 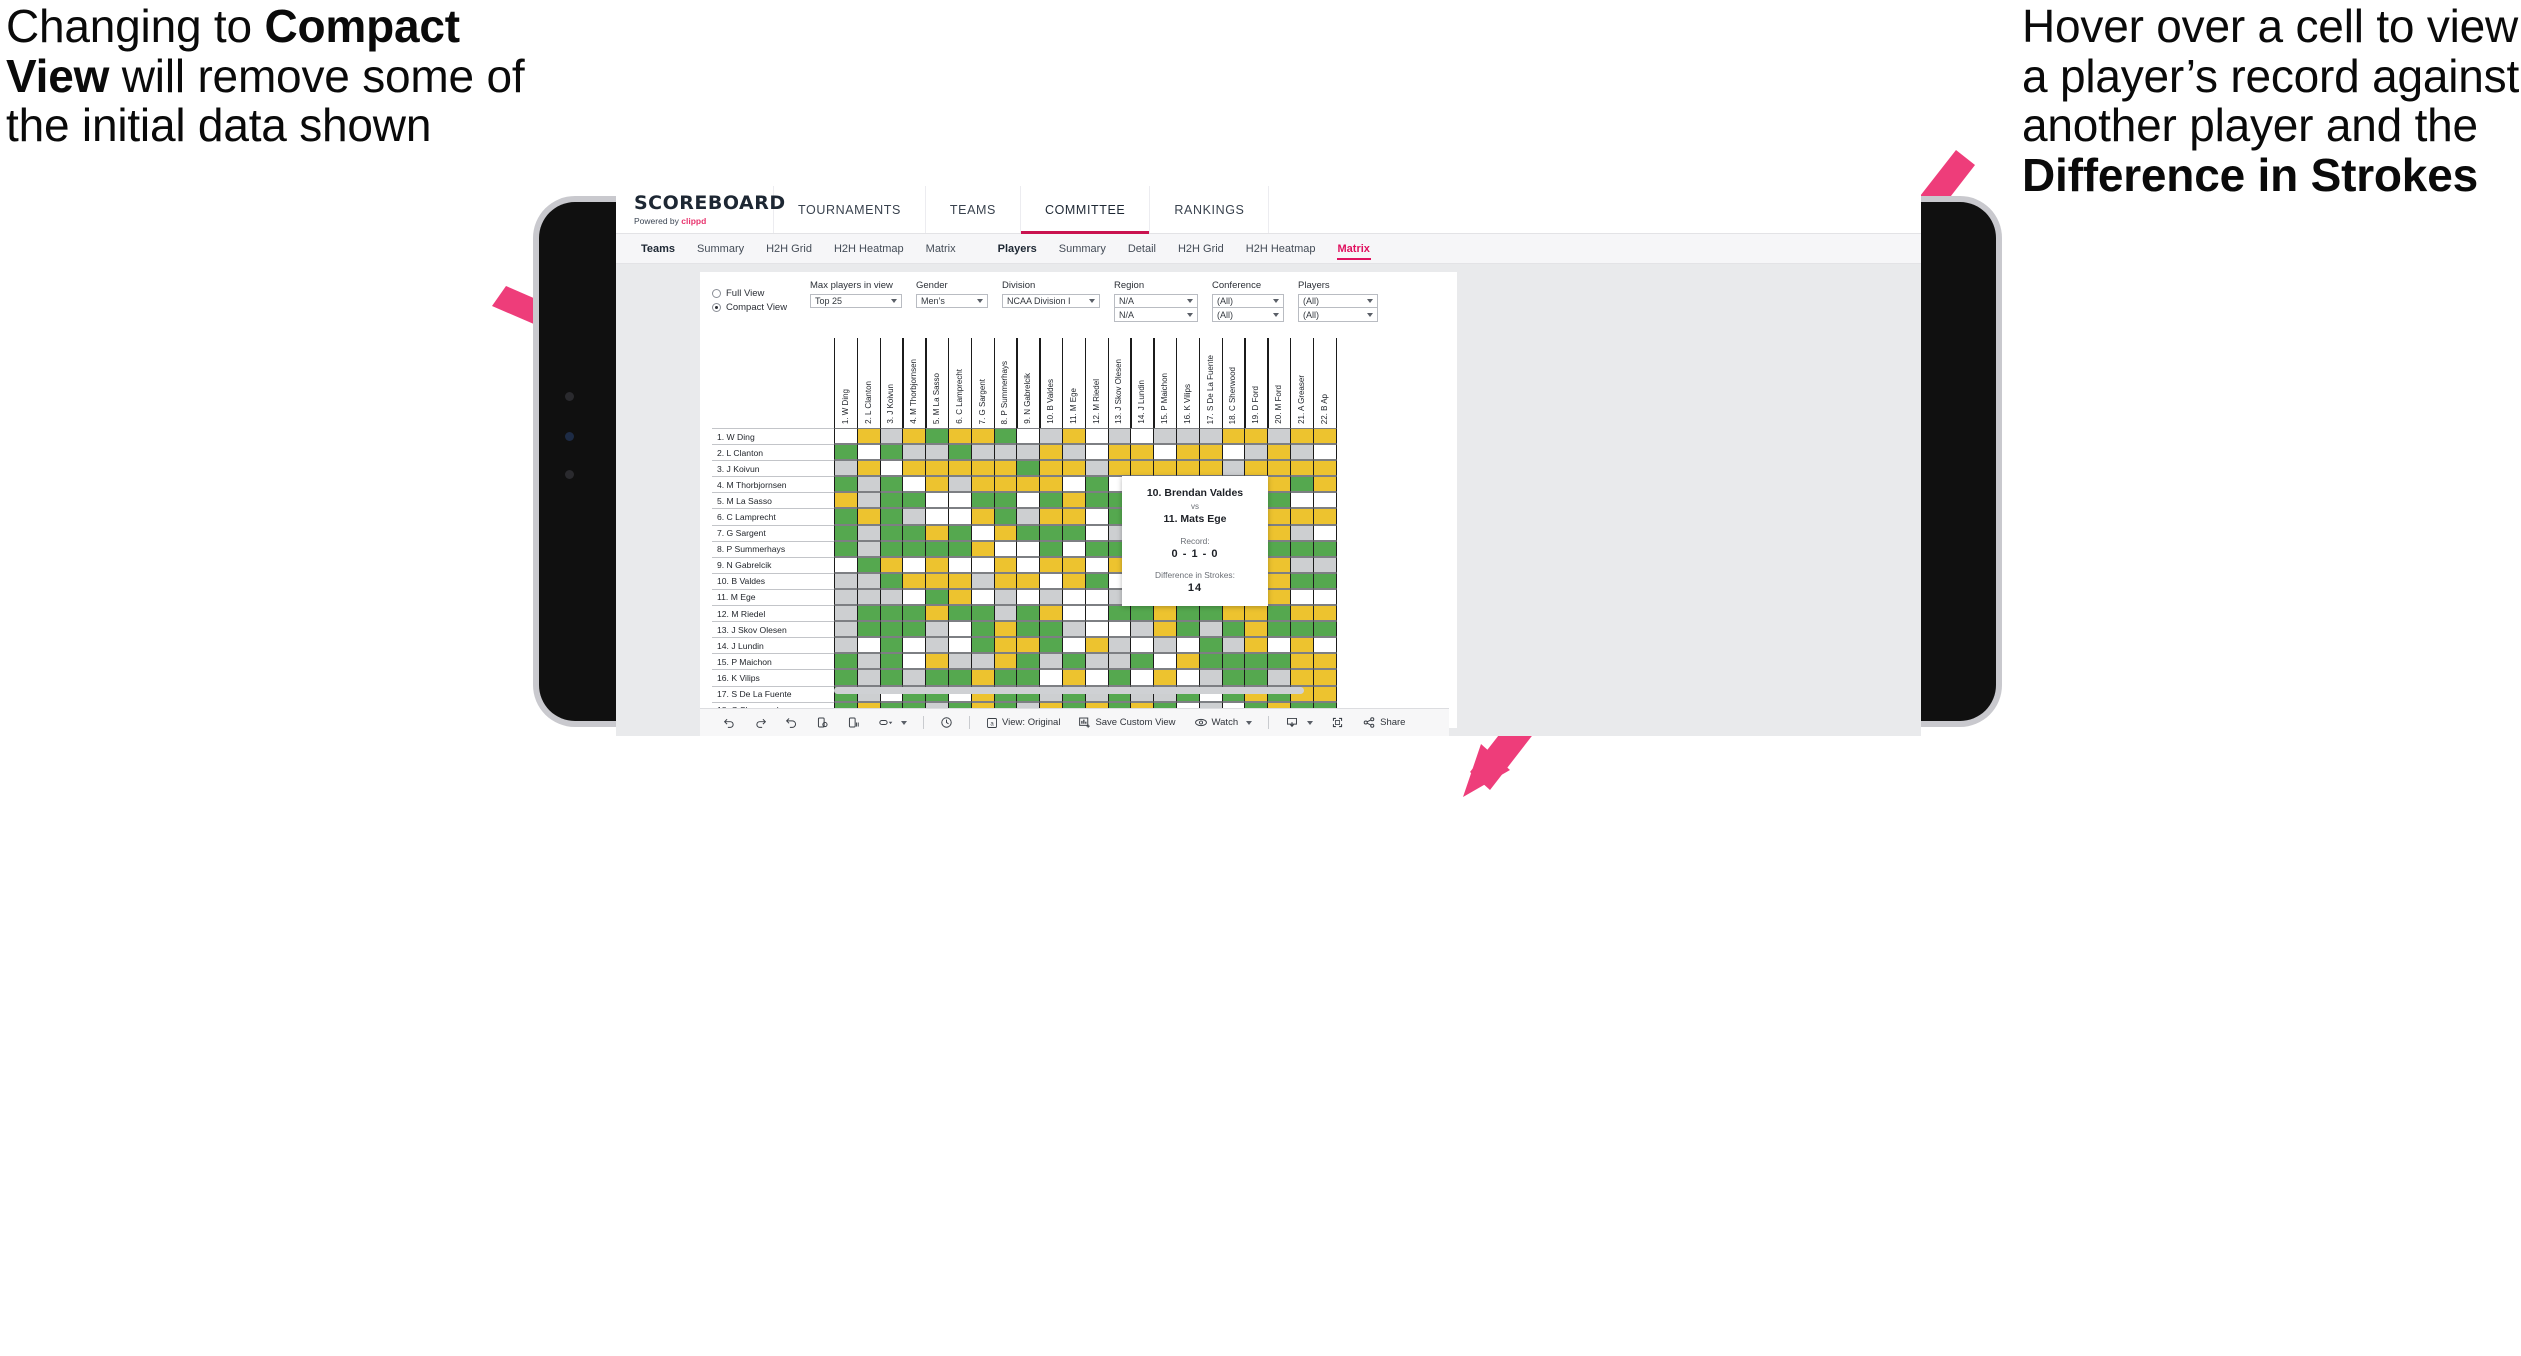 What do you see at coordinates (946, 722) in the screenshot?
I see `toolbar-clock-button` at bounding box center [946, 722].